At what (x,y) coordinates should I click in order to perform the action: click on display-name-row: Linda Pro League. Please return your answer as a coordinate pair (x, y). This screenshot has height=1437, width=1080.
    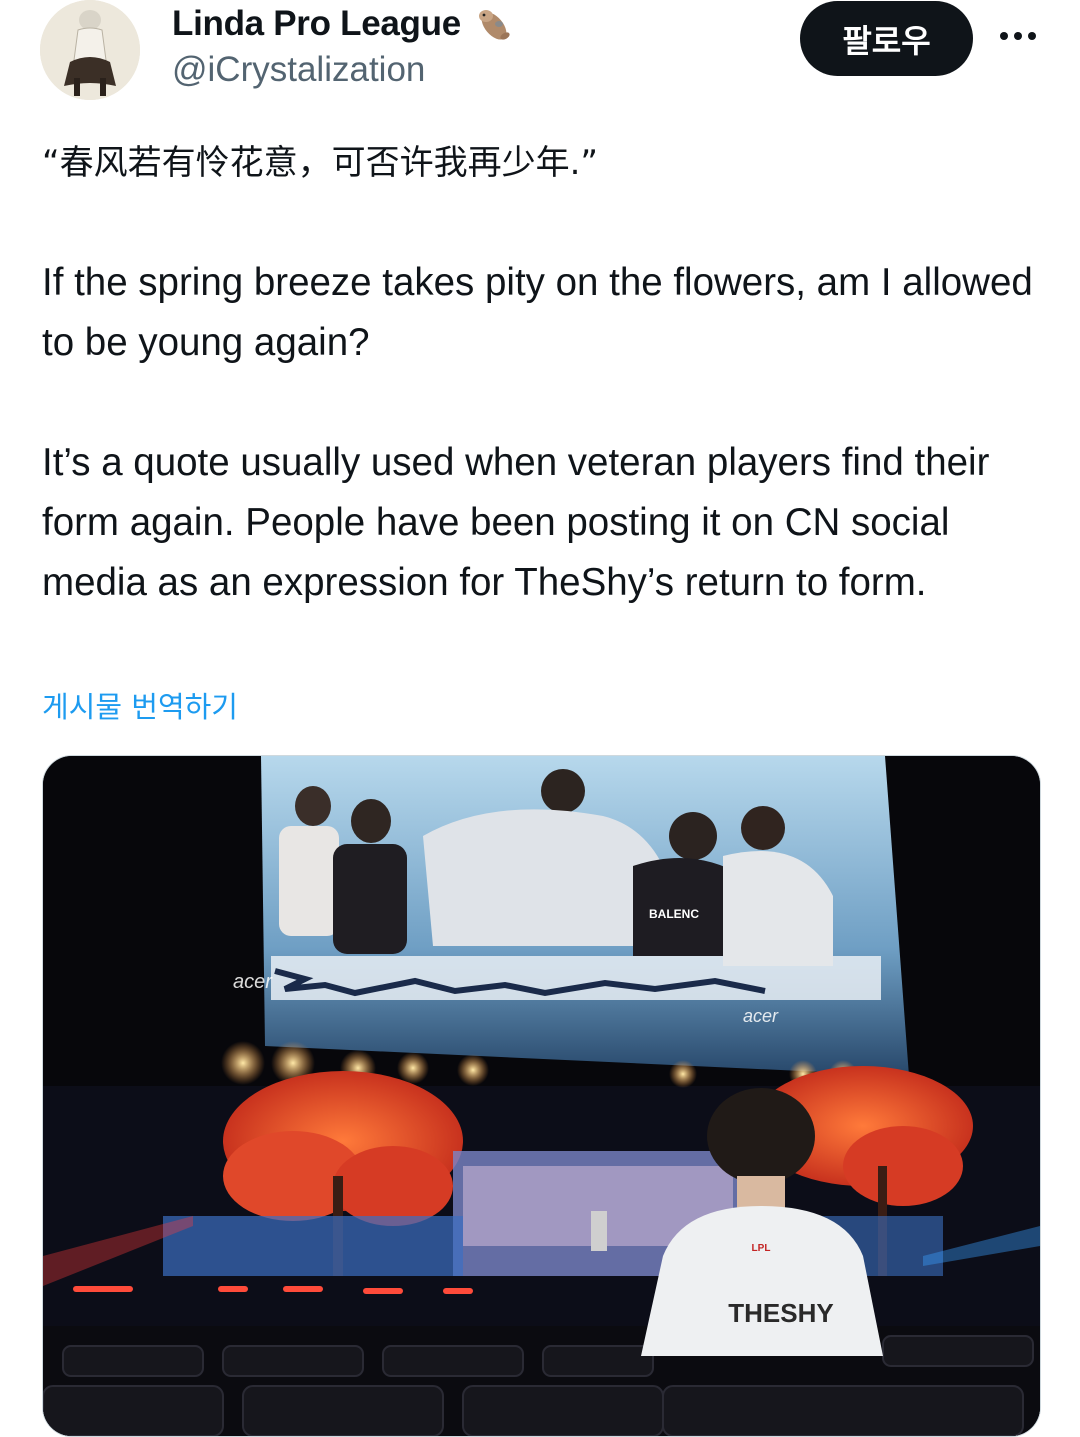
    Looking at the image, I should click on (344, 24).